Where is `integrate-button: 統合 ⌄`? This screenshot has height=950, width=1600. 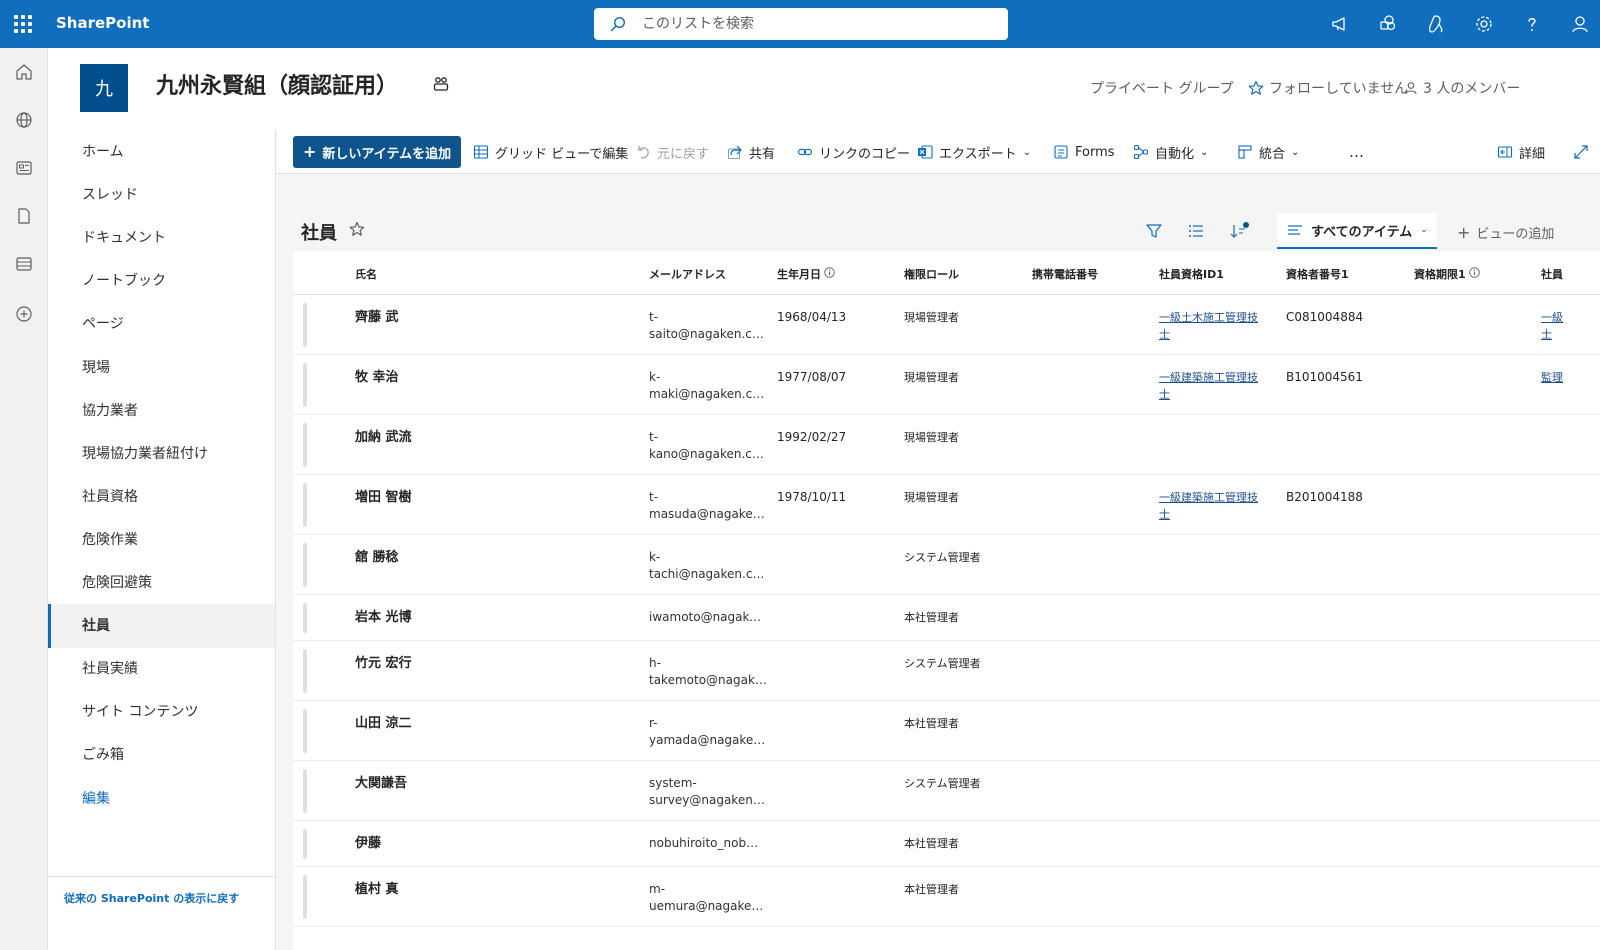
integrate-button: 統合 ⌄ is located at coordinates (1268, 152).